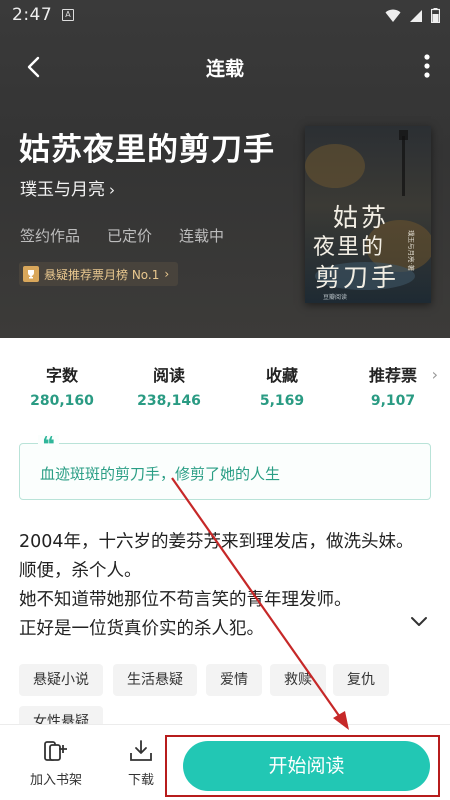 Image resolution: width=450 pixels, height=800 pixels. Describe the element at coordinates (216, 542) in the screenshot. I see `synopsis-line: 2004年，十六岁的姜芬芳来到理发店，做洗头妹。` at that location.